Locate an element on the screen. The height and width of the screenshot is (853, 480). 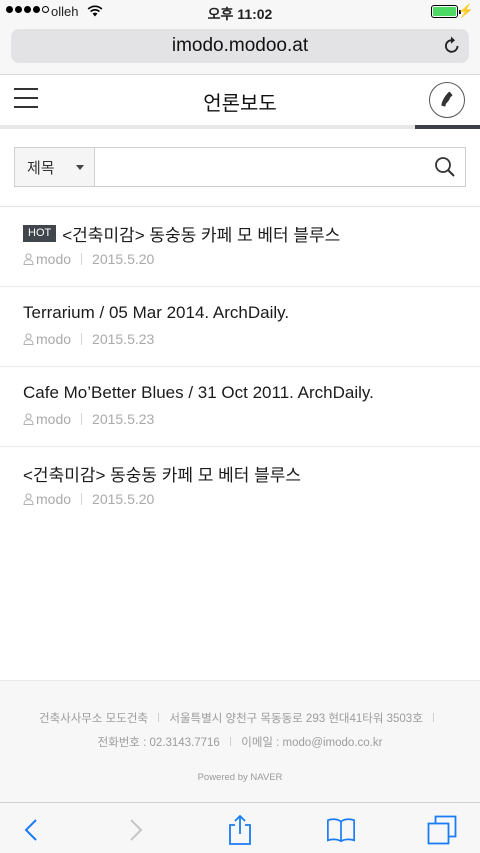
page-header: 언론보도 is located at coordinates (240, 99).